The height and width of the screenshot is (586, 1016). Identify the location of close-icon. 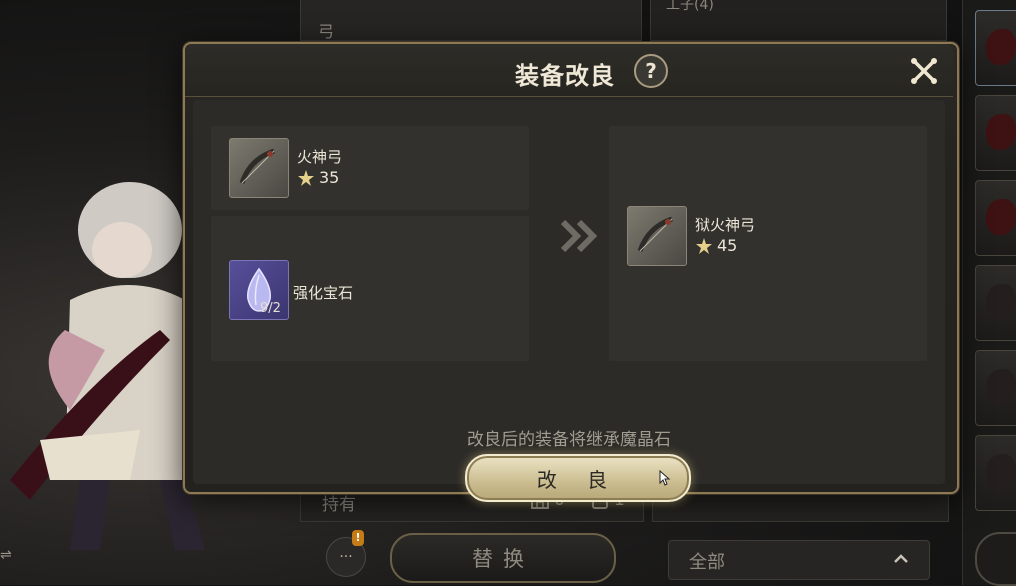
(924, 71).